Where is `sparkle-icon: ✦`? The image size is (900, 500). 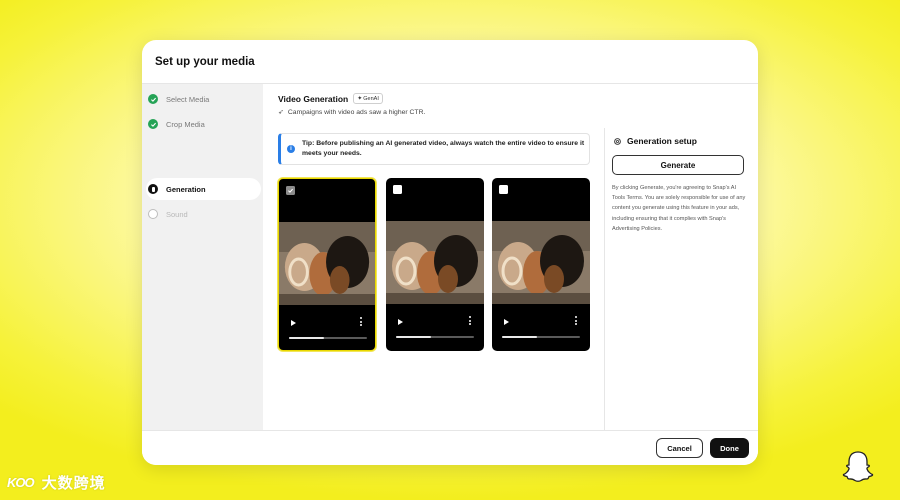 sparkle-icon: ✦ is located at coordinates (360, 99).